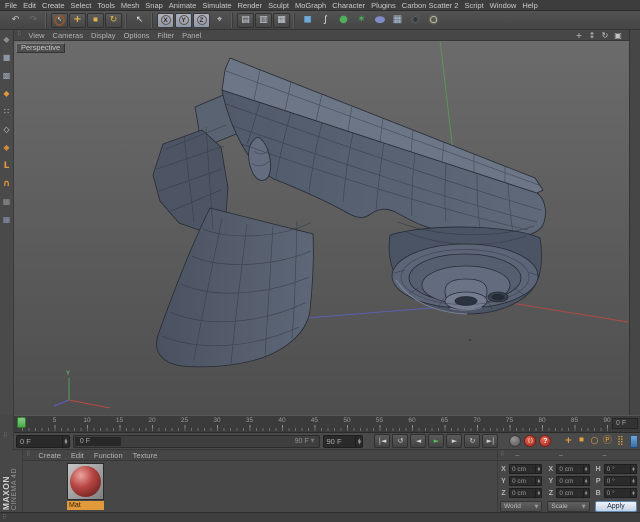 This screenshot has width=640, height=522. I want to click on coordinate-system-button: ⌖, so click(219, 20).